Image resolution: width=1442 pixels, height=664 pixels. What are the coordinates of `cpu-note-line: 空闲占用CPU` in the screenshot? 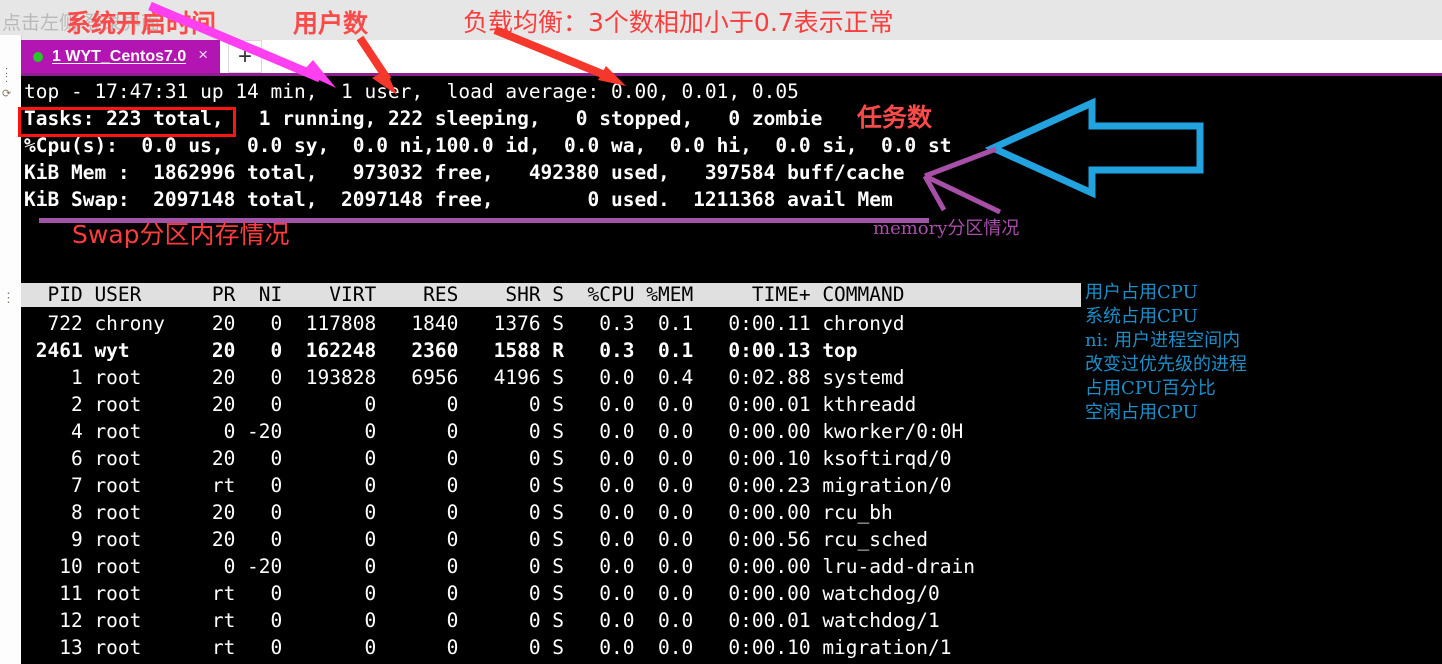 It's located at (1141, 412).